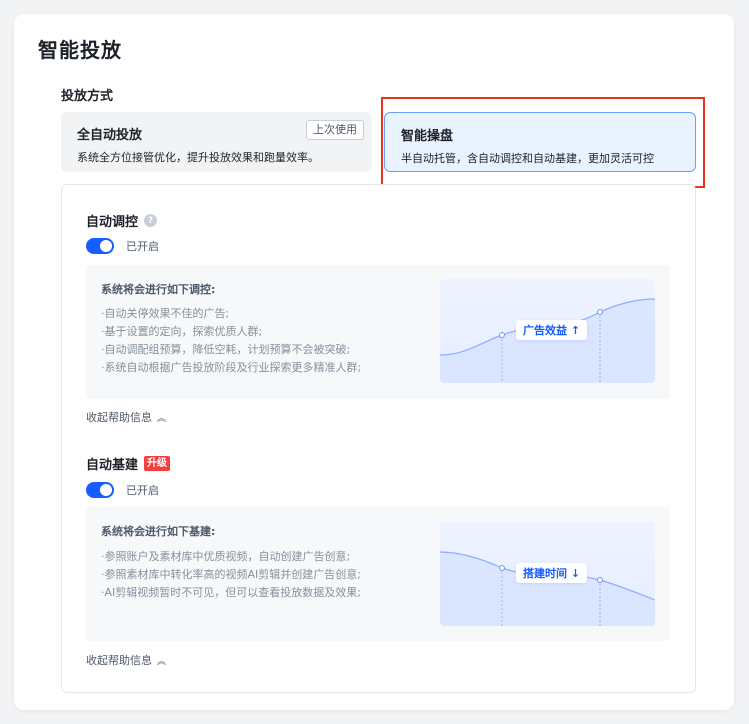  Describe the element at coordinates (87, 96) in the screenshot. I see `delivery-mode-label: 投放方式` at that location.